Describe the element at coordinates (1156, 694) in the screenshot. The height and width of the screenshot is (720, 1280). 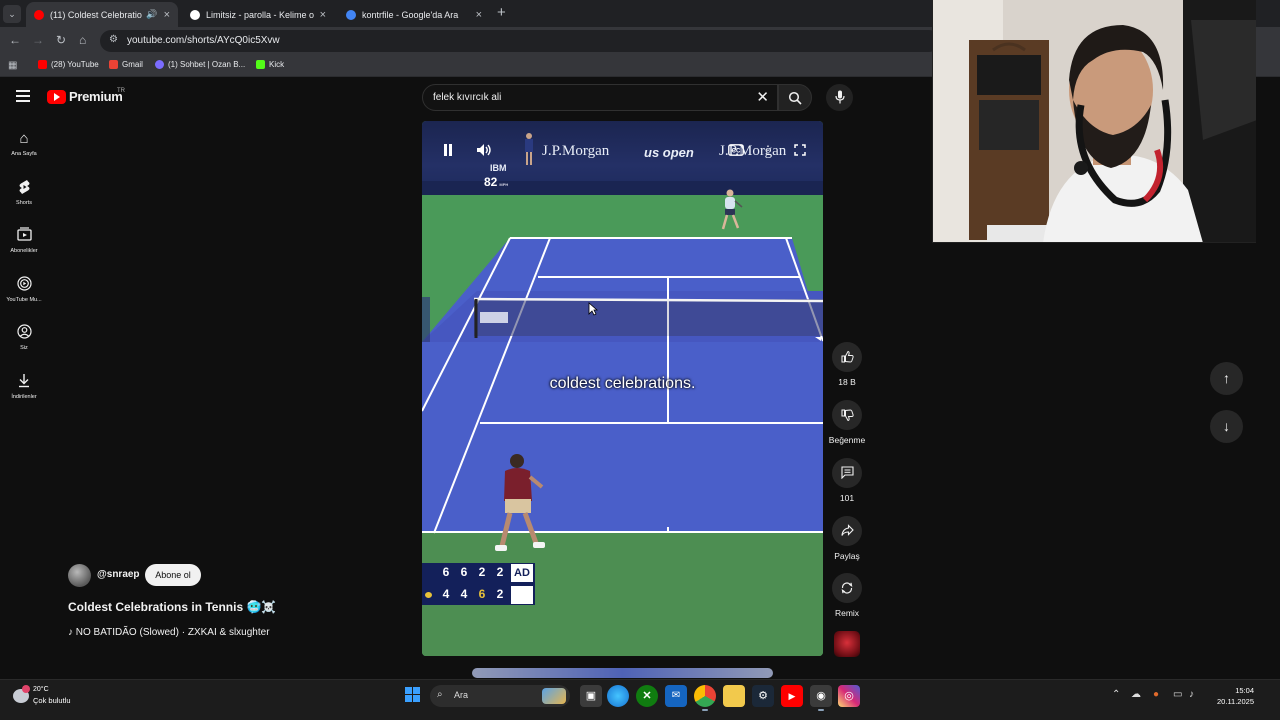
I see `microphone-tray-icon: ●` at that location.